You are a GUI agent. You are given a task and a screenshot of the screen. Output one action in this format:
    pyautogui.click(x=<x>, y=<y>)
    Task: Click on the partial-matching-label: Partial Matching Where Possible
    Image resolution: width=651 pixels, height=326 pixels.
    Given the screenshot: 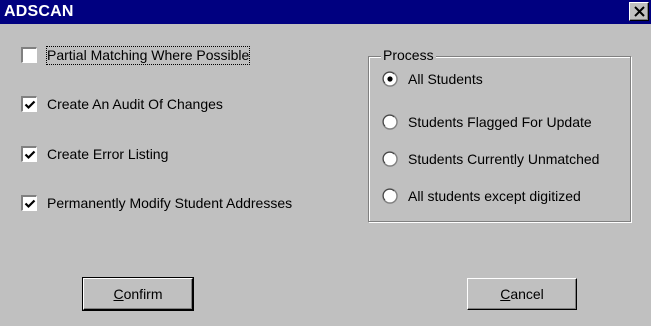 What is the action you would take?
    pyautogui.click(x=148, y=55)
    